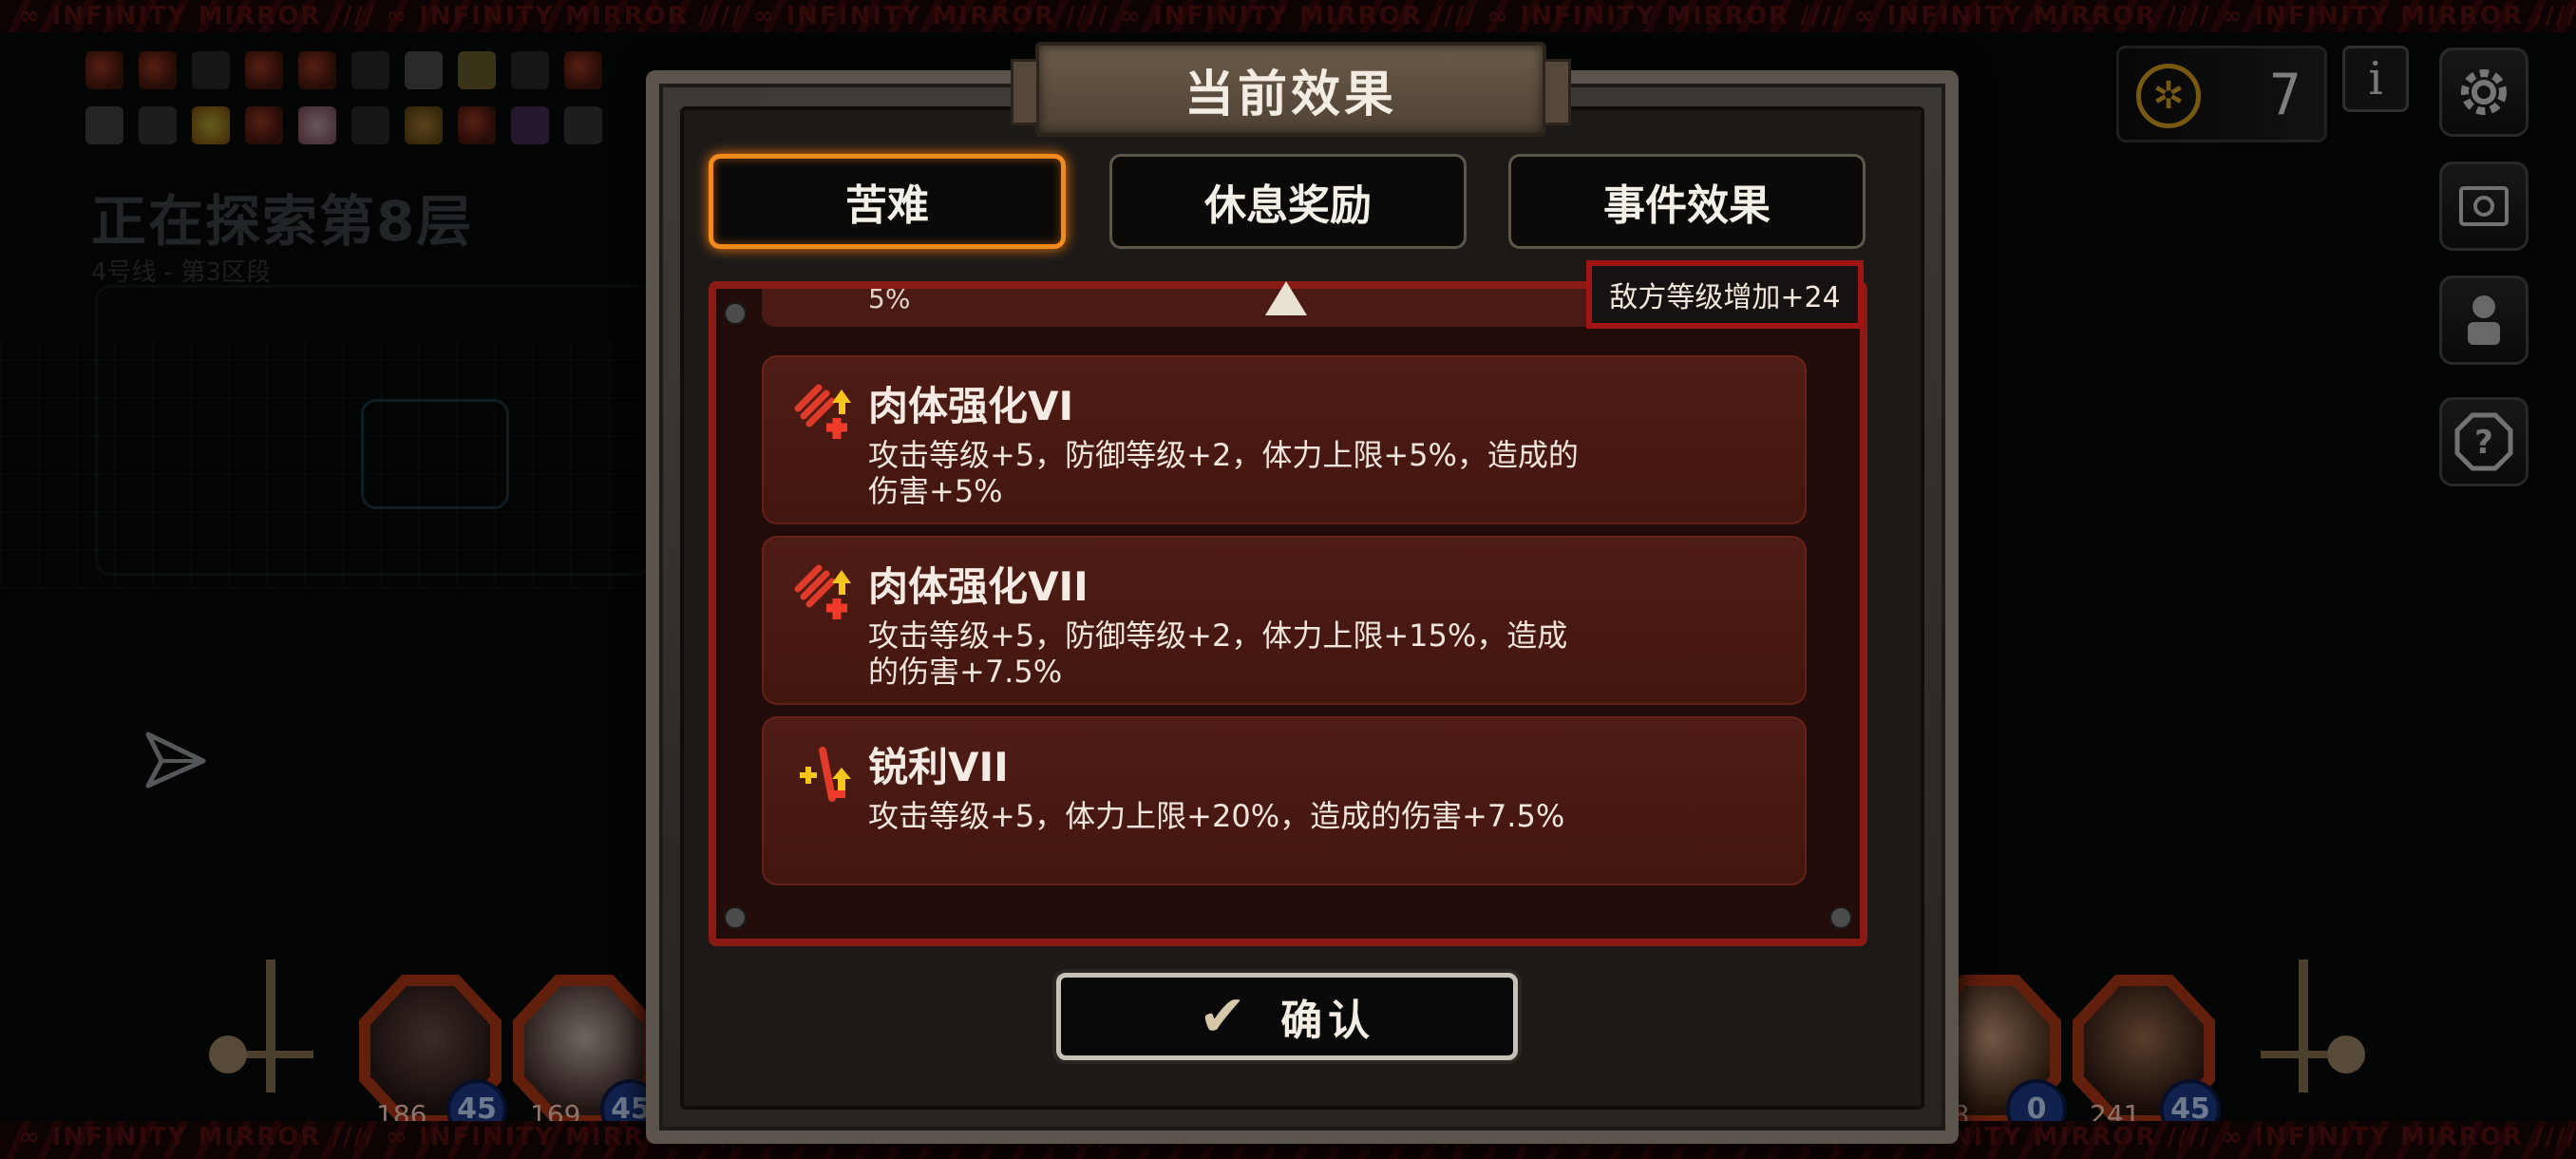 This screenshot has height=1159, width=2576. I want to click on confirm-button: ✔ 确认, so click(1287, 1016).